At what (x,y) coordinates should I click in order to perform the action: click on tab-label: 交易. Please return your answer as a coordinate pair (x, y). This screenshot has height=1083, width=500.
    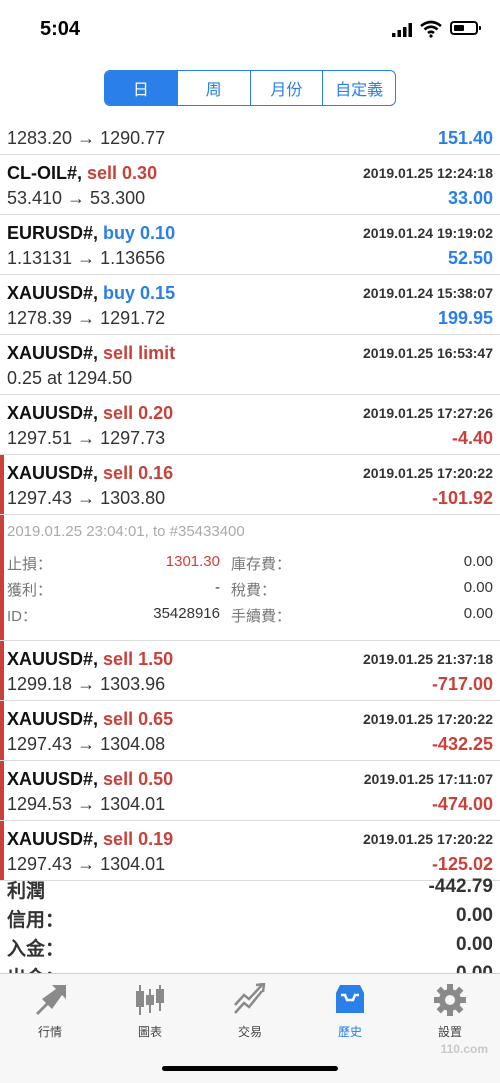
    Looking at the image, I should click on (249, 1032).